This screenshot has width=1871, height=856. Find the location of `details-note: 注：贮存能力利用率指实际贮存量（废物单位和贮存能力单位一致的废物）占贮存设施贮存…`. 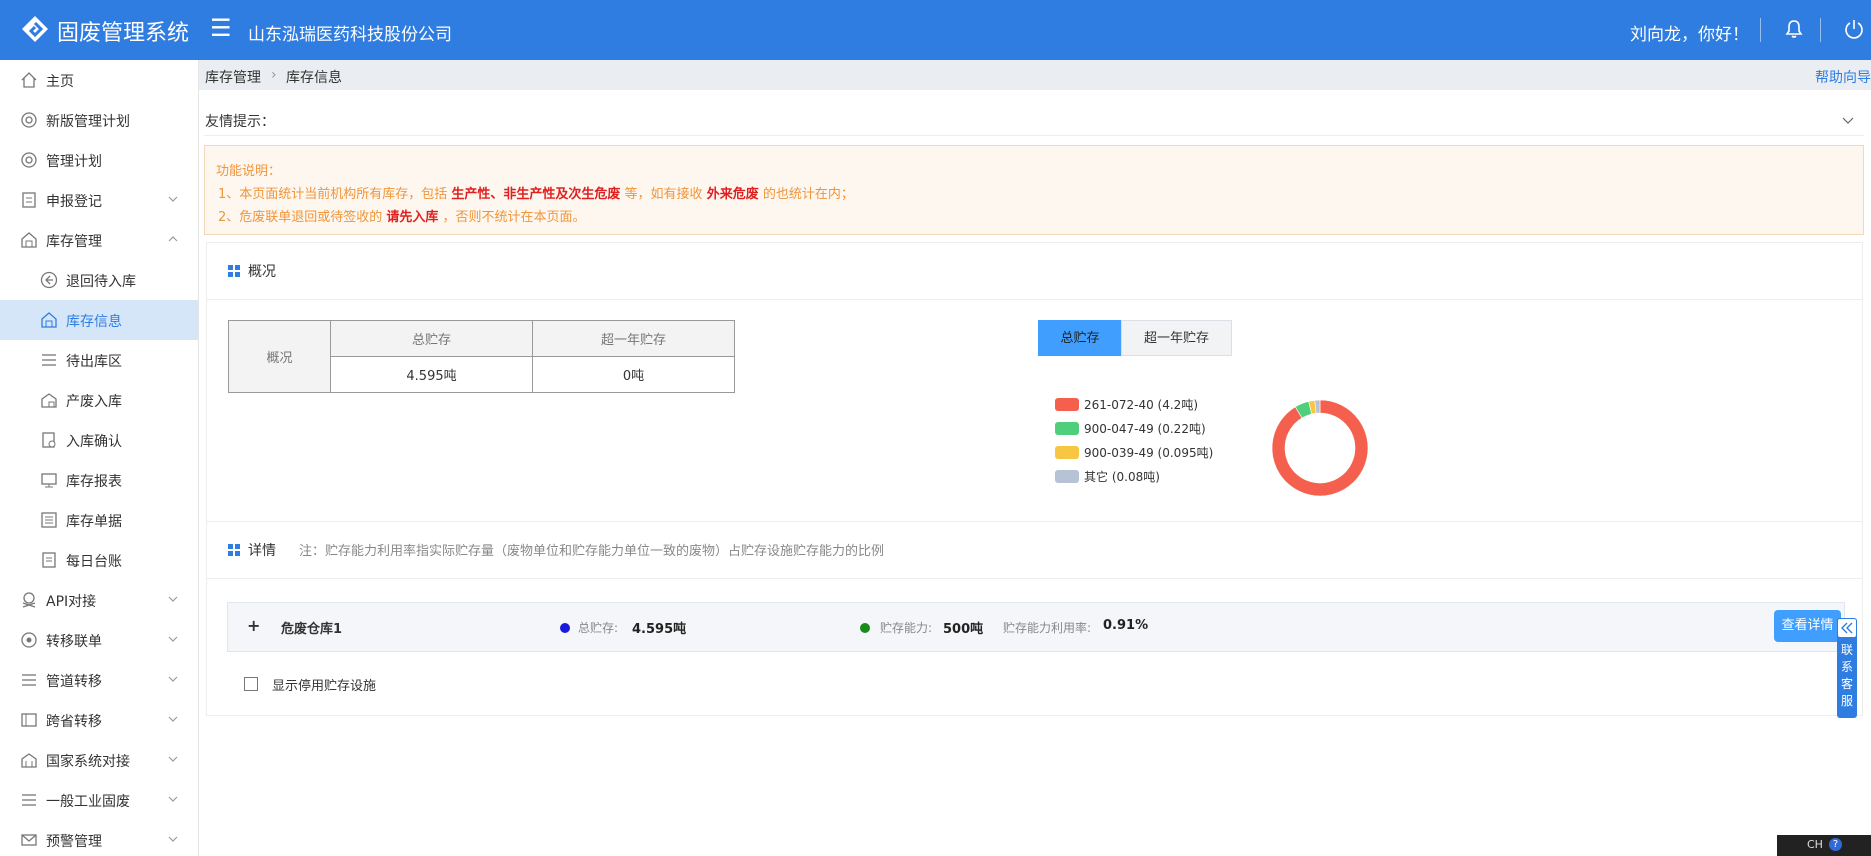

details-note: 注：贮存能力利用率指实际贮存量（废物单位和贮存能力单位一致的废物）占贮存设施贮存… is located at coordinates (592, 551).